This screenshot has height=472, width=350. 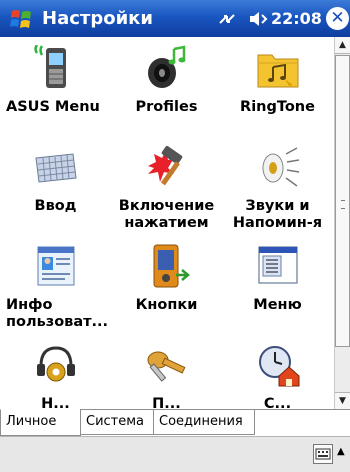 What do you see at coordinates (40, 422) in the screenshot?
I see `tab-personal: Личное` at bounding box center [40, 422].